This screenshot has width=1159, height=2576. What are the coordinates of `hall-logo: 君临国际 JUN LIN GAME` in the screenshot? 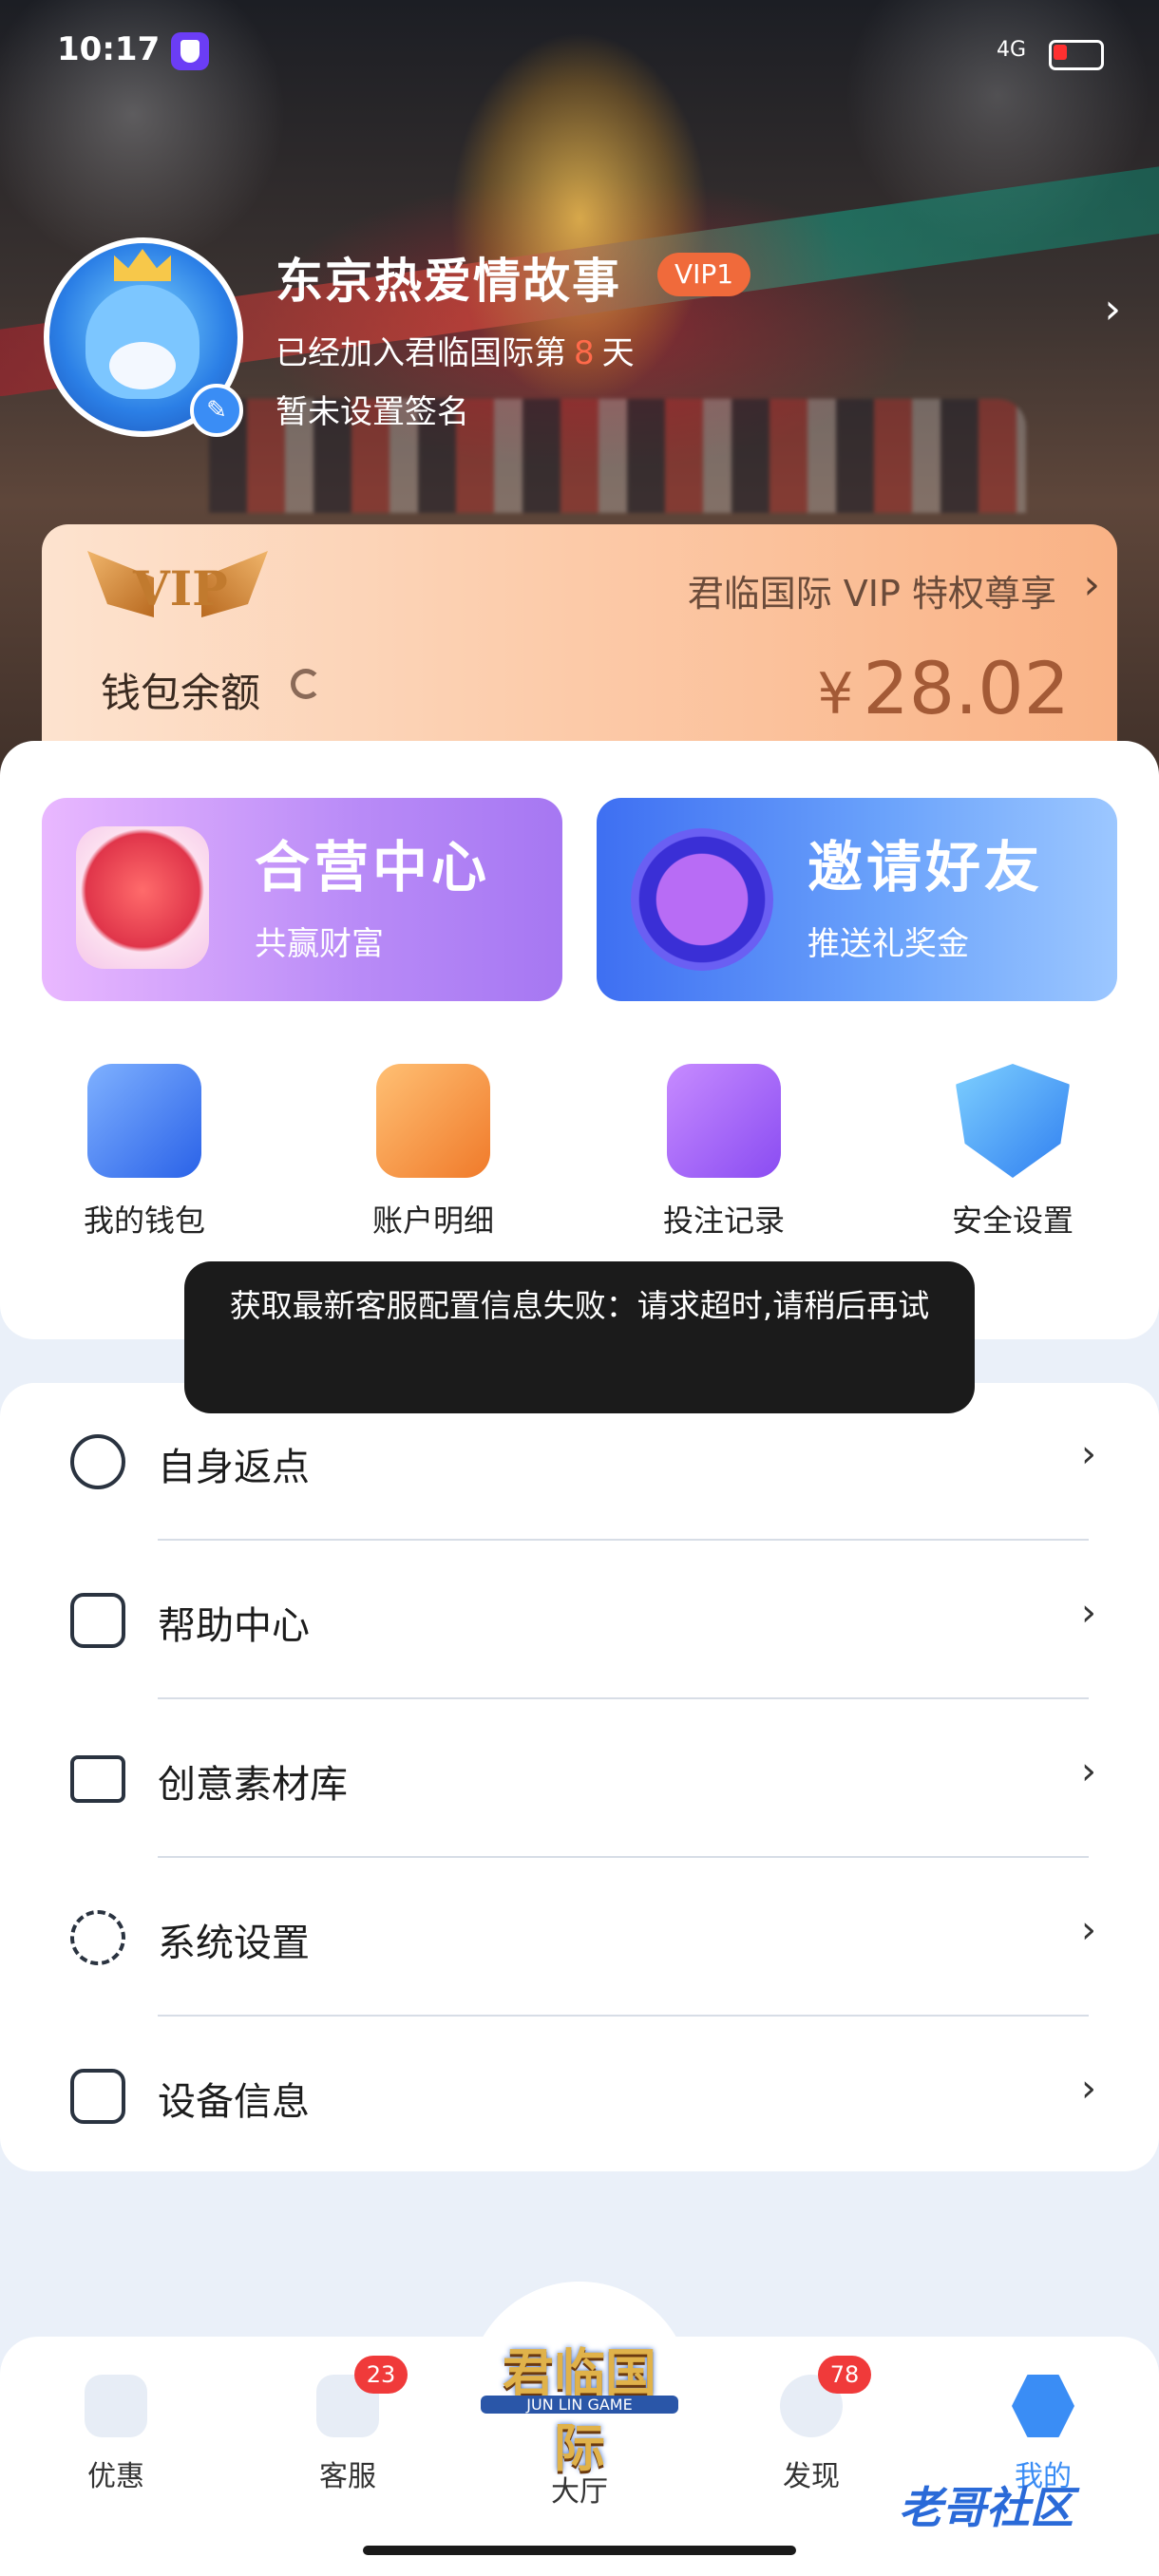 It's located at (579, 2399).